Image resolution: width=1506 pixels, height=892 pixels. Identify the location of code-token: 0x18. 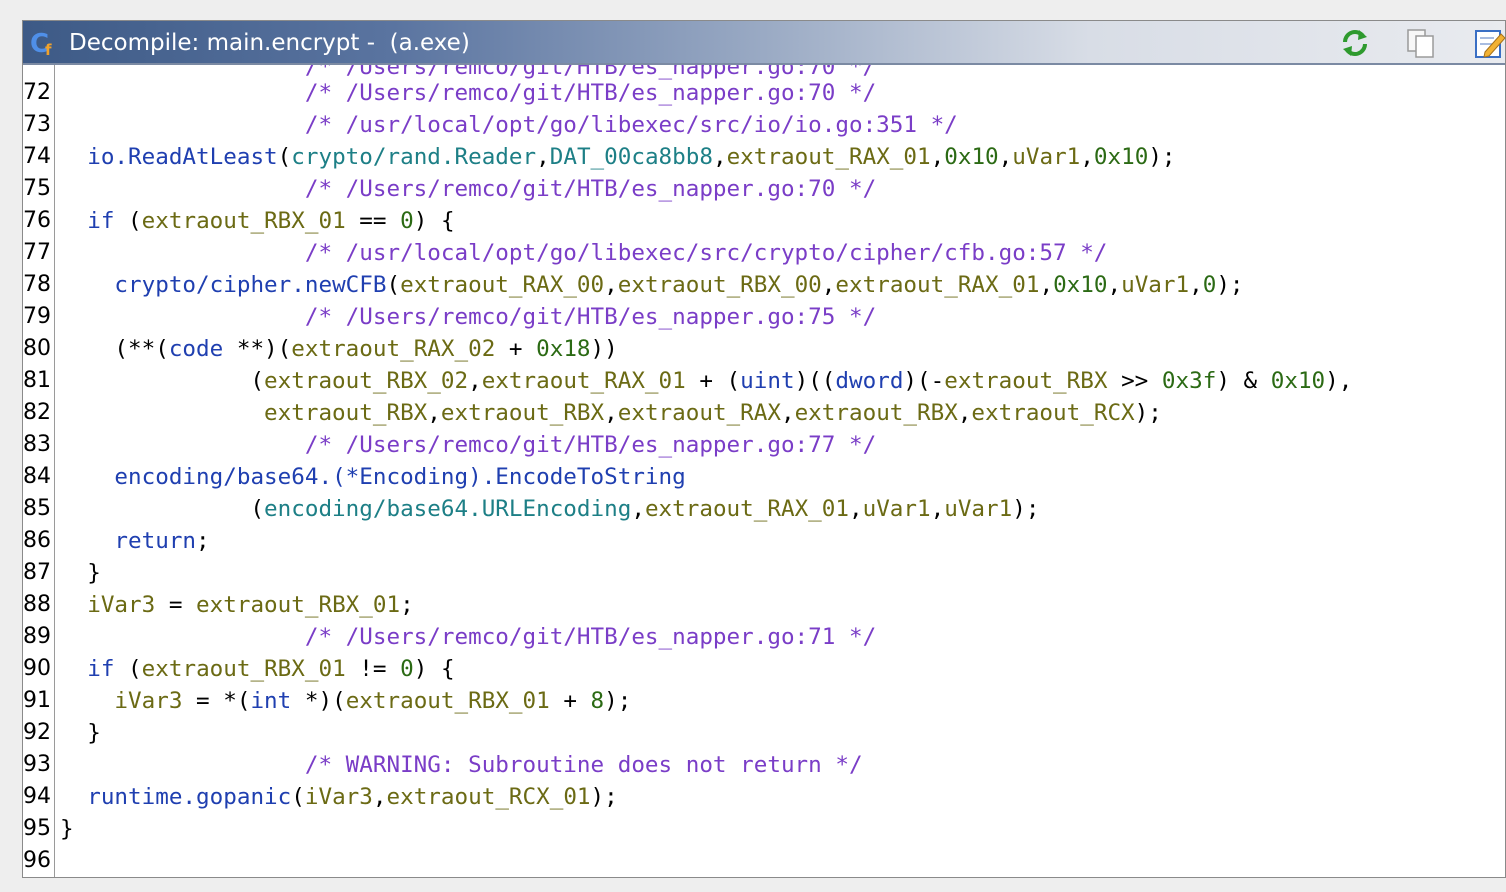
(563, 349).